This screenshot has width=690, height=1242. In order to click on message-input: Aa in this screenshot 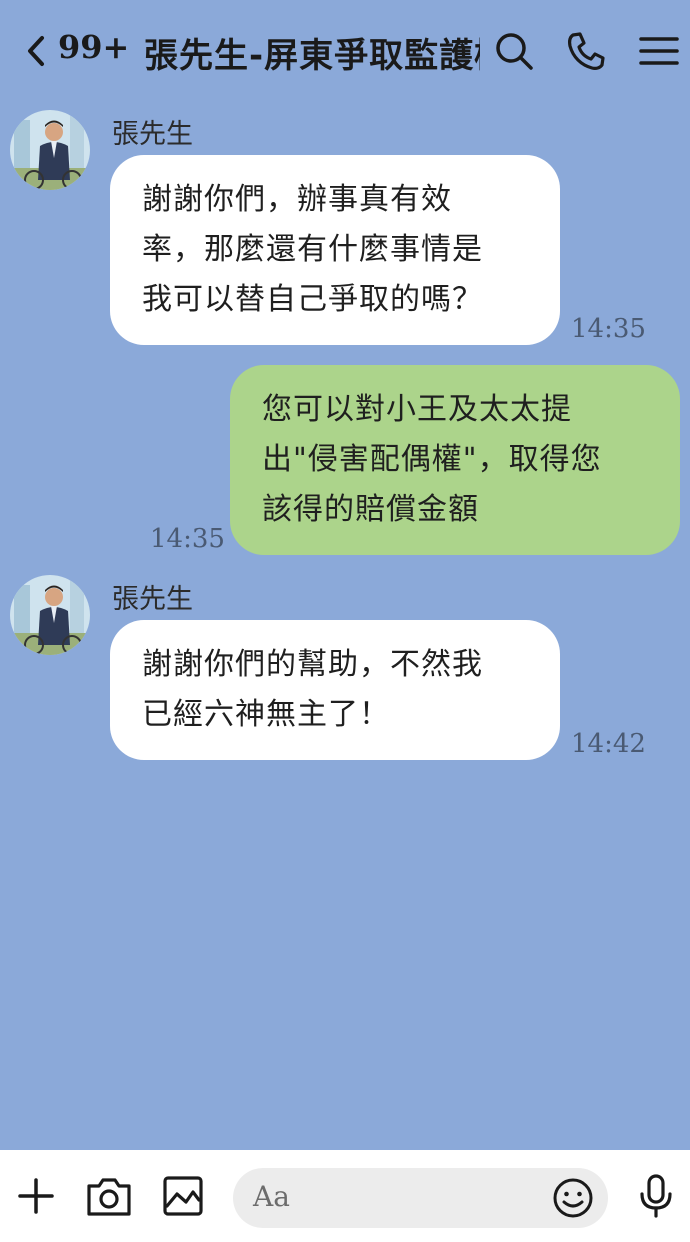, I will do `click(420, 1198)`.